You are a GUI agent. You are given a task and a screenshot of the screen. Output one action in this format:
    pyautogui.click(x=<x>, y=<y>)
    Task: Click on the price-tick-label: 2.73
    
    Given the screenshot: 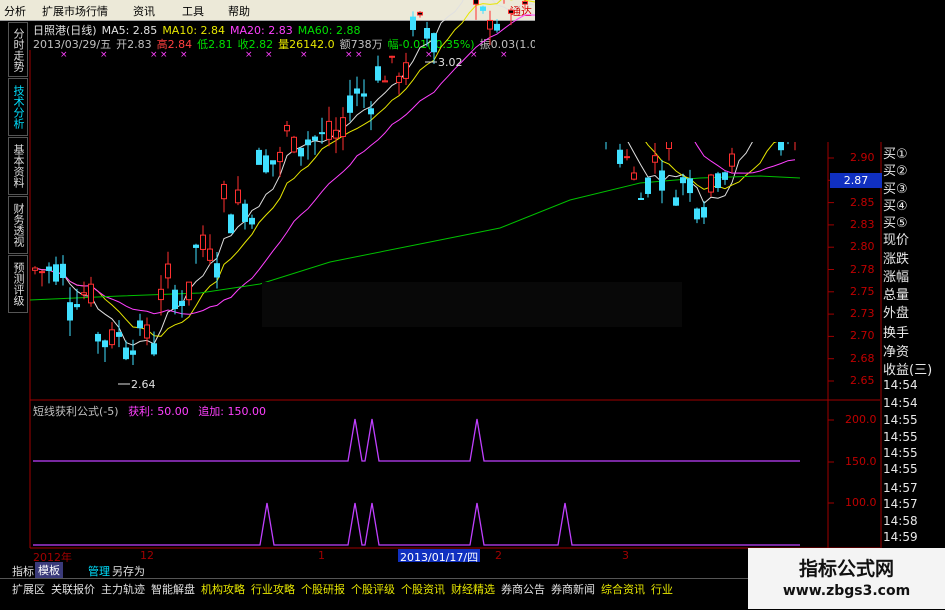 What is the action you would take?
    pyautogui.click(x=862, y=314)
    